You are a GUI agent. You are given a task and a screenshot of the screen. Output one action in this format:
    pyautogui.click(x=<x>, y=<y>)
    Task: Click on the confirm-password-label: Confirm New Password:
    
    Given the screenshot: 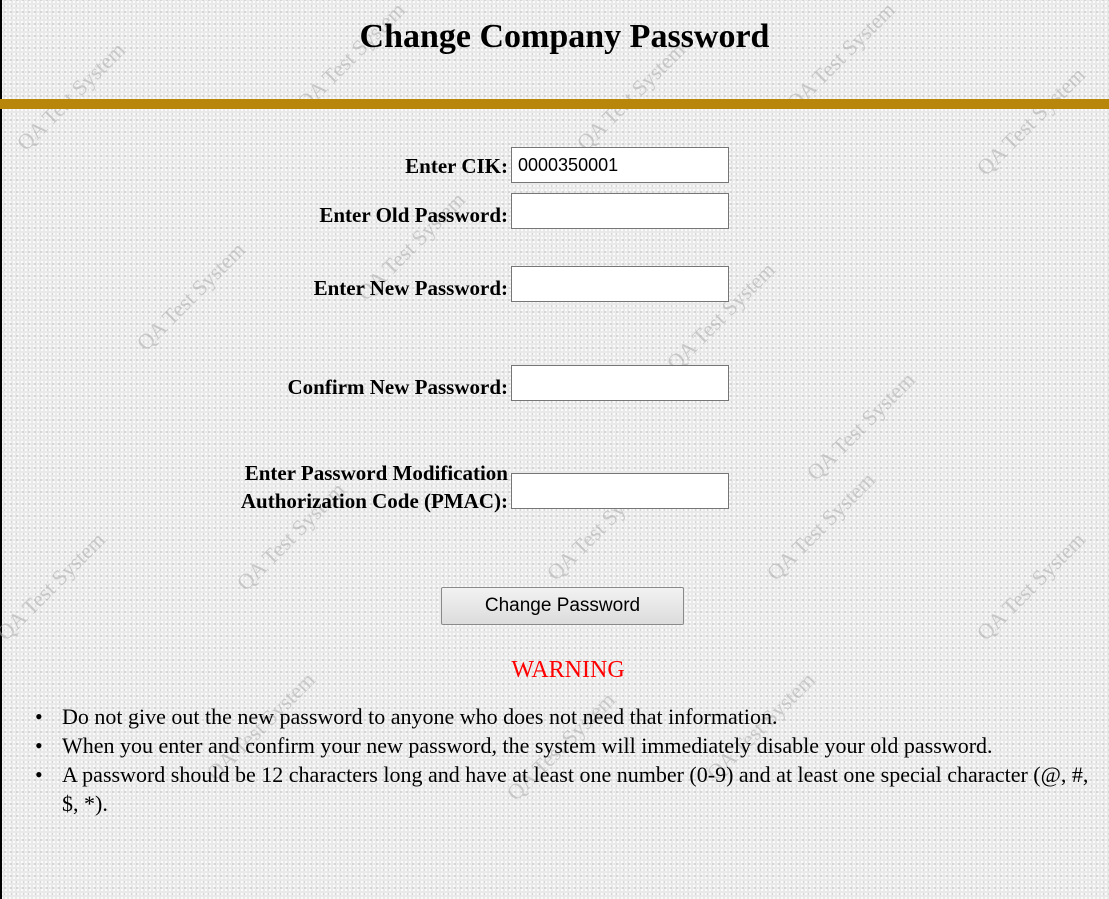 What is the action you would take?
    pyautogui.click(x=397, y=387)
    